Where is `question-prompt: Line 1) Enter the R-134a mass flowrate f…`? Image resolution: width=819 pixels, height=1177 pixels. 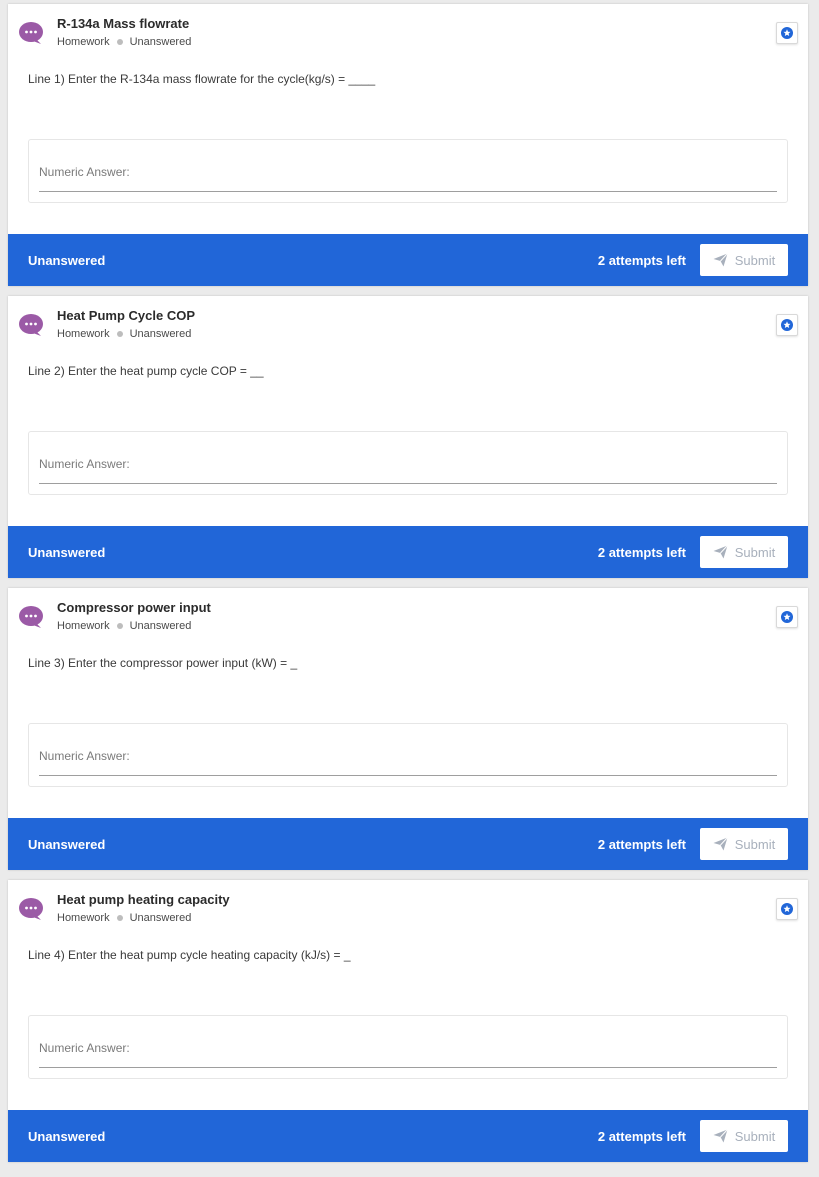 question-prompt: Line 1) Enter the R-134a mass flowrate f… is located at coordinates (202, 79).